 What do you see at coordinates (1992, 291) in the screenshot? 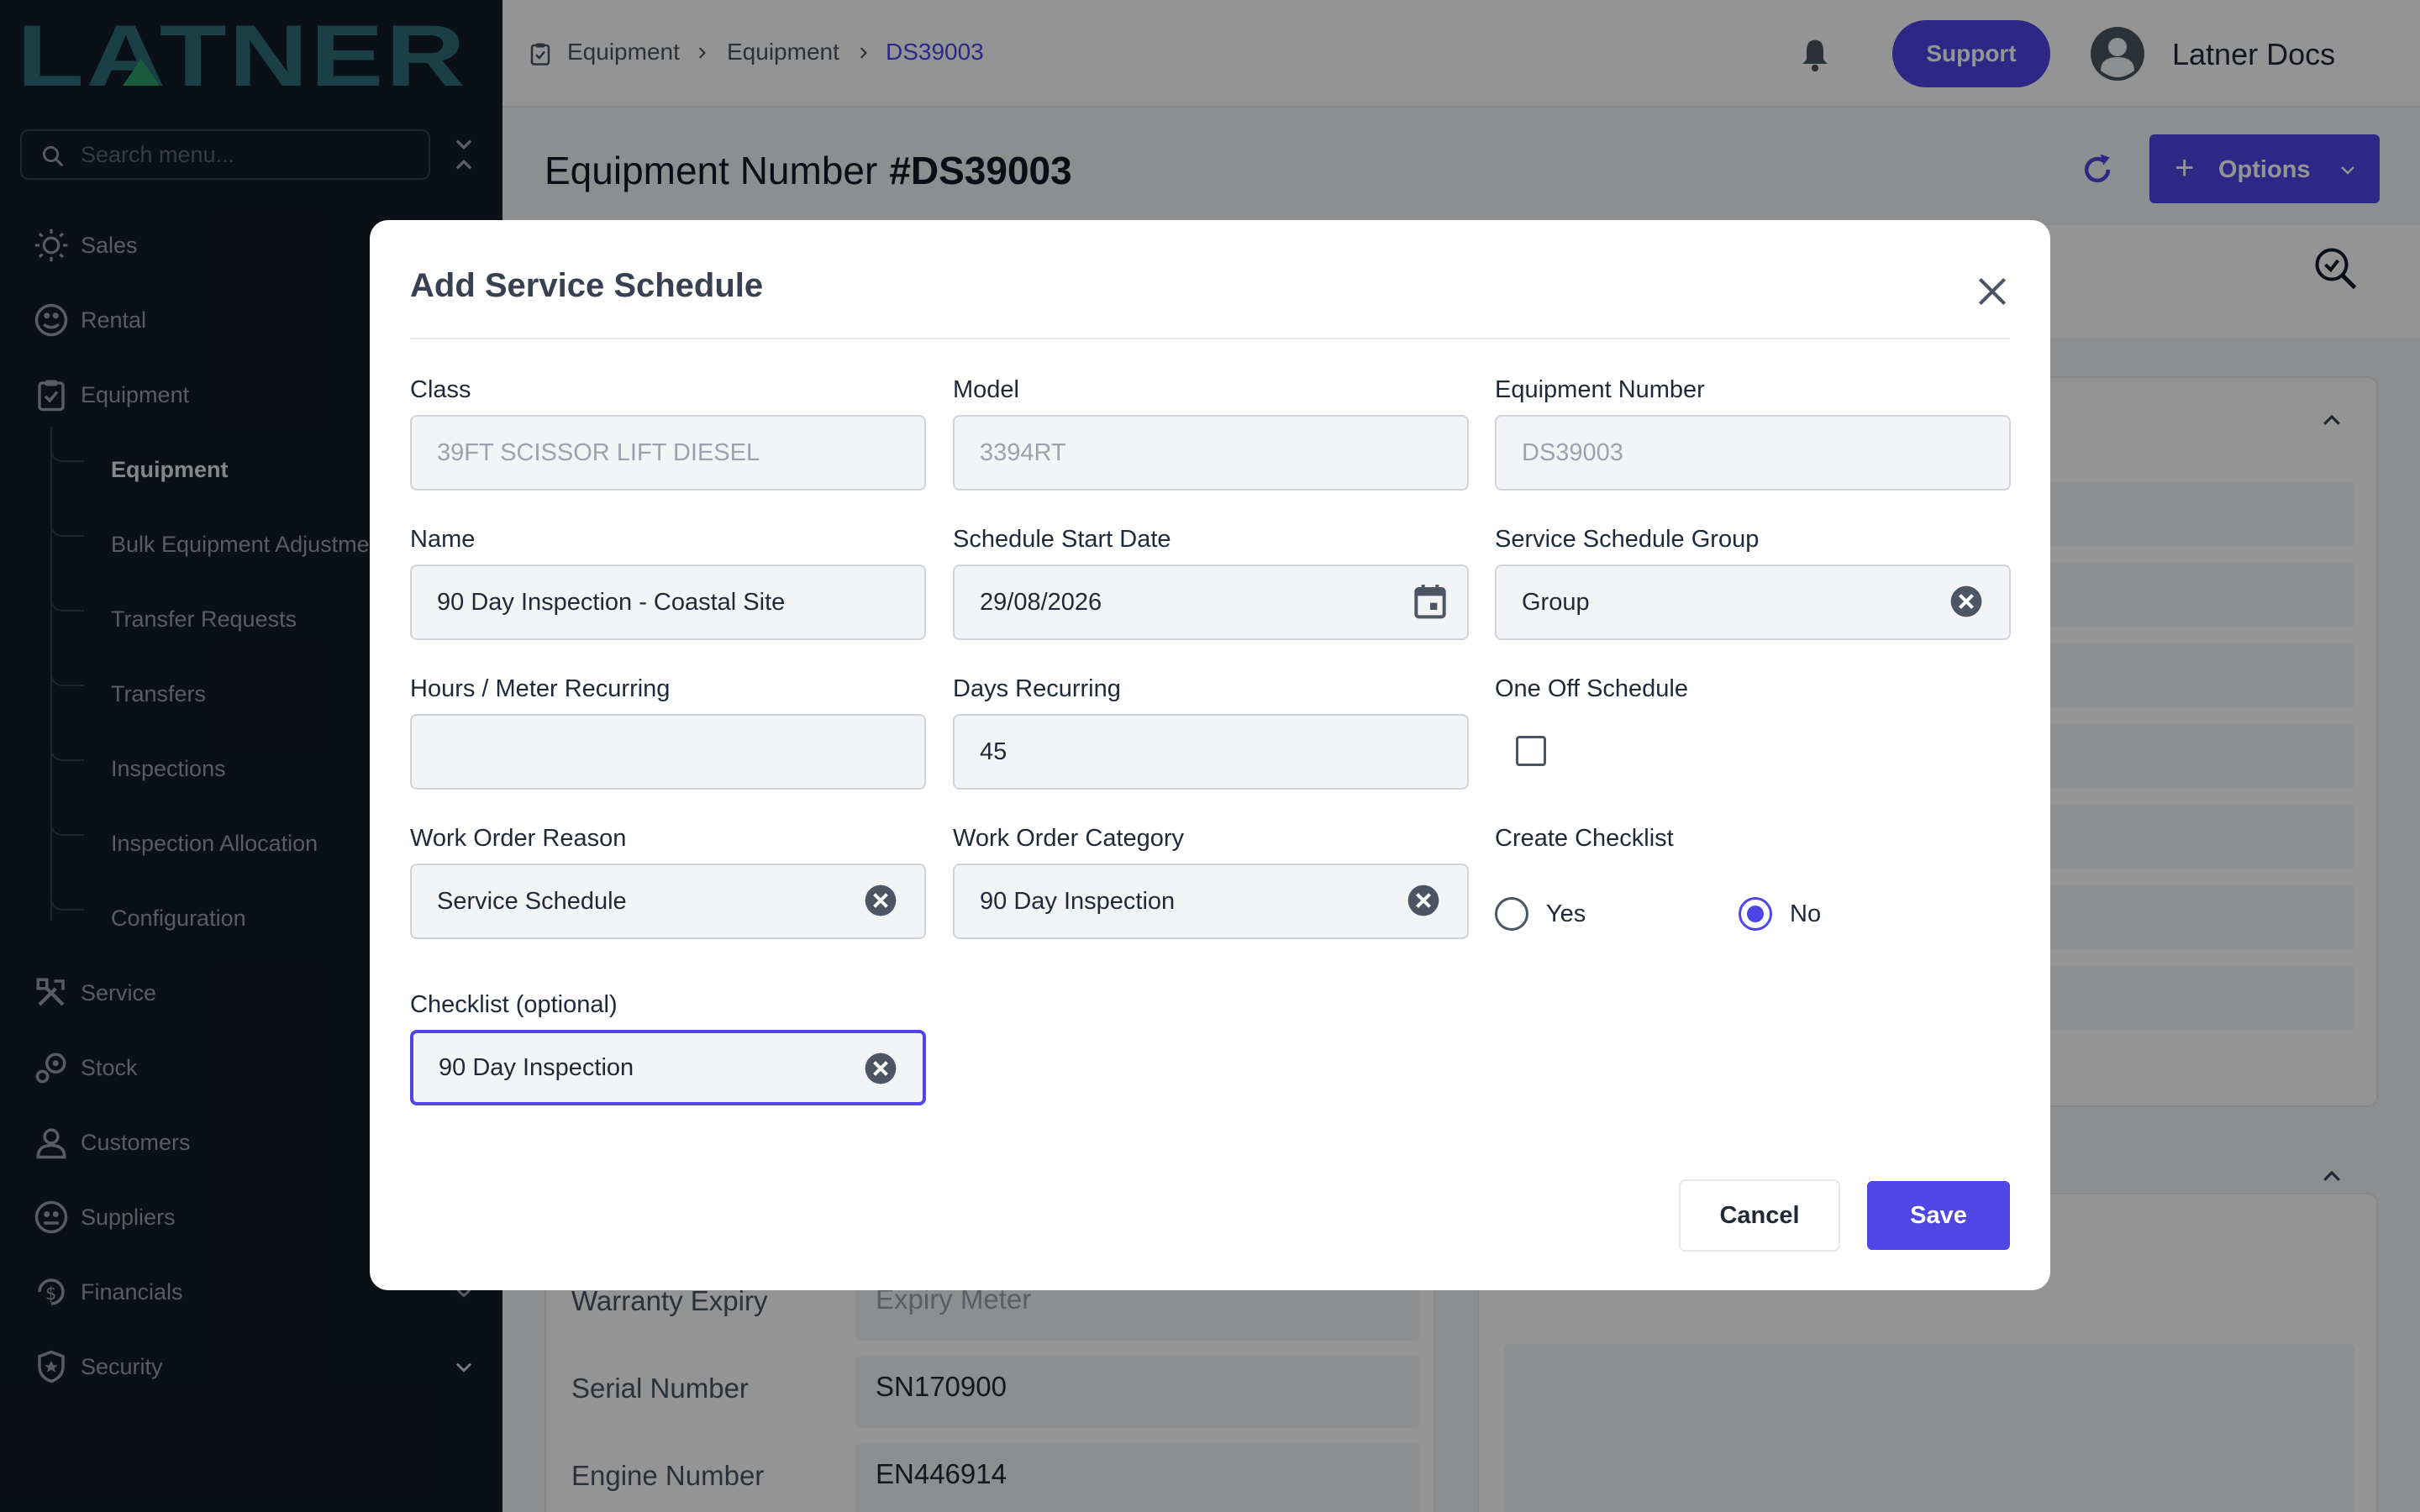
I see `close-icon` at bounding box center [1992, 291].